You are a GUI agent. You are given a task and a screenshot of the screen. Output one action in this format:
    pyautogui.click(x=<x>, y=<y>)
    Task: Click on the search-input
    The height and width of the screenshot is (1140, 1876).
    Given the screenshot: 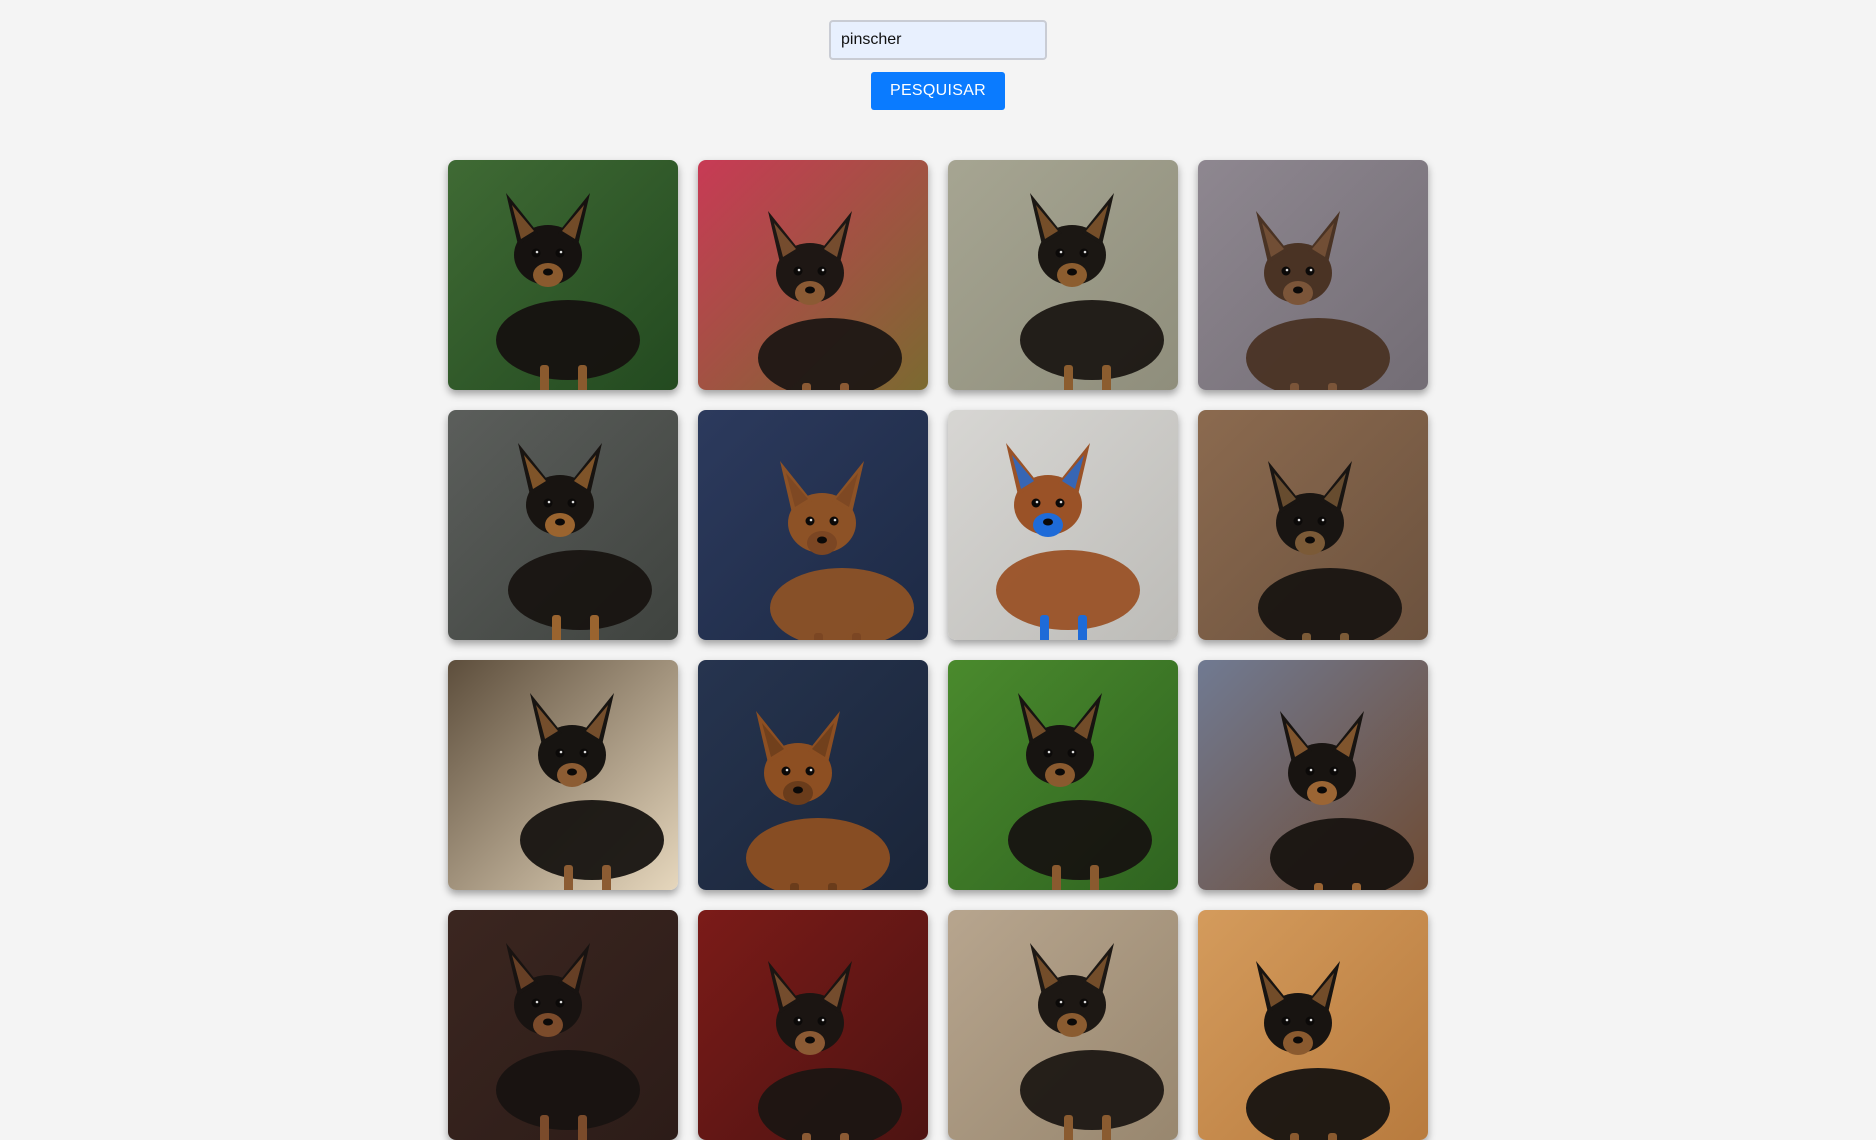 What is the action you would take?
    pyautogui.click(x=938, y=40)
    